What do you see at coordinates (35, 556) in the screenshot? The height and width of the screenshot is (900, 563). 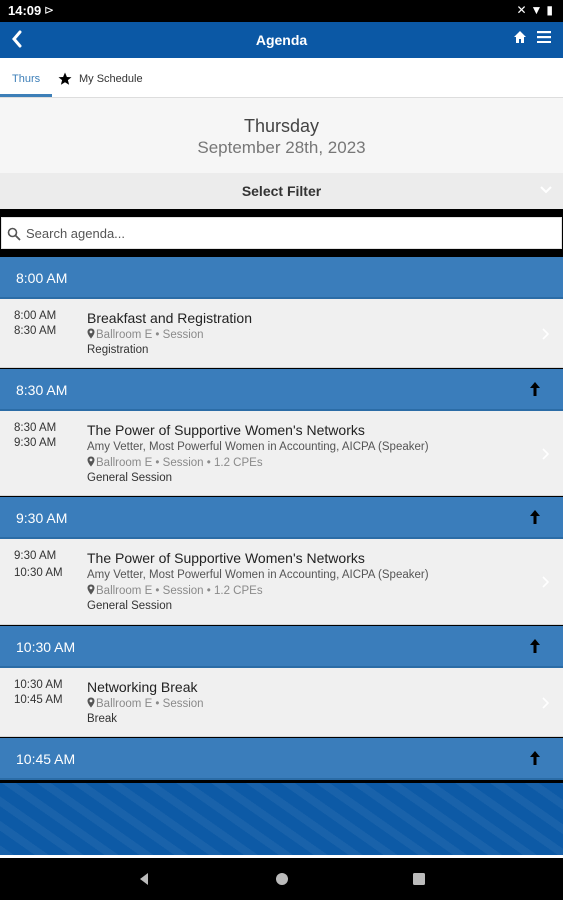 I see `session-start-time: 9:30 AM` at bounding box center [35, 556].